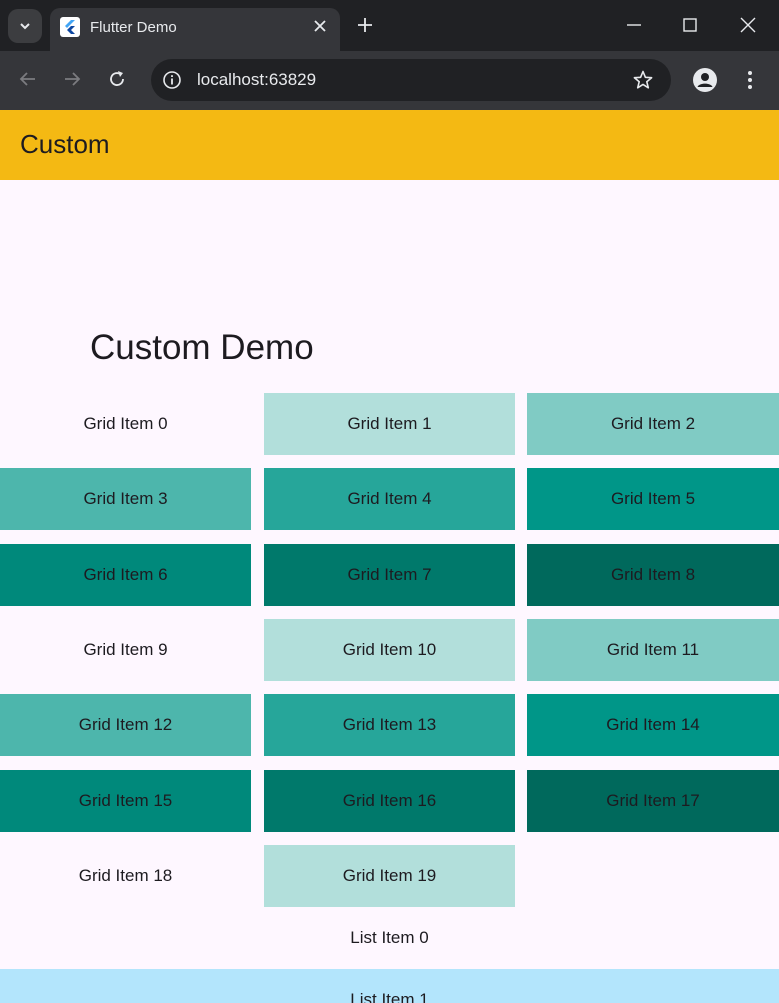 The image size is (779, 1003). I want to click on minimize-icon, so click(634, 25).